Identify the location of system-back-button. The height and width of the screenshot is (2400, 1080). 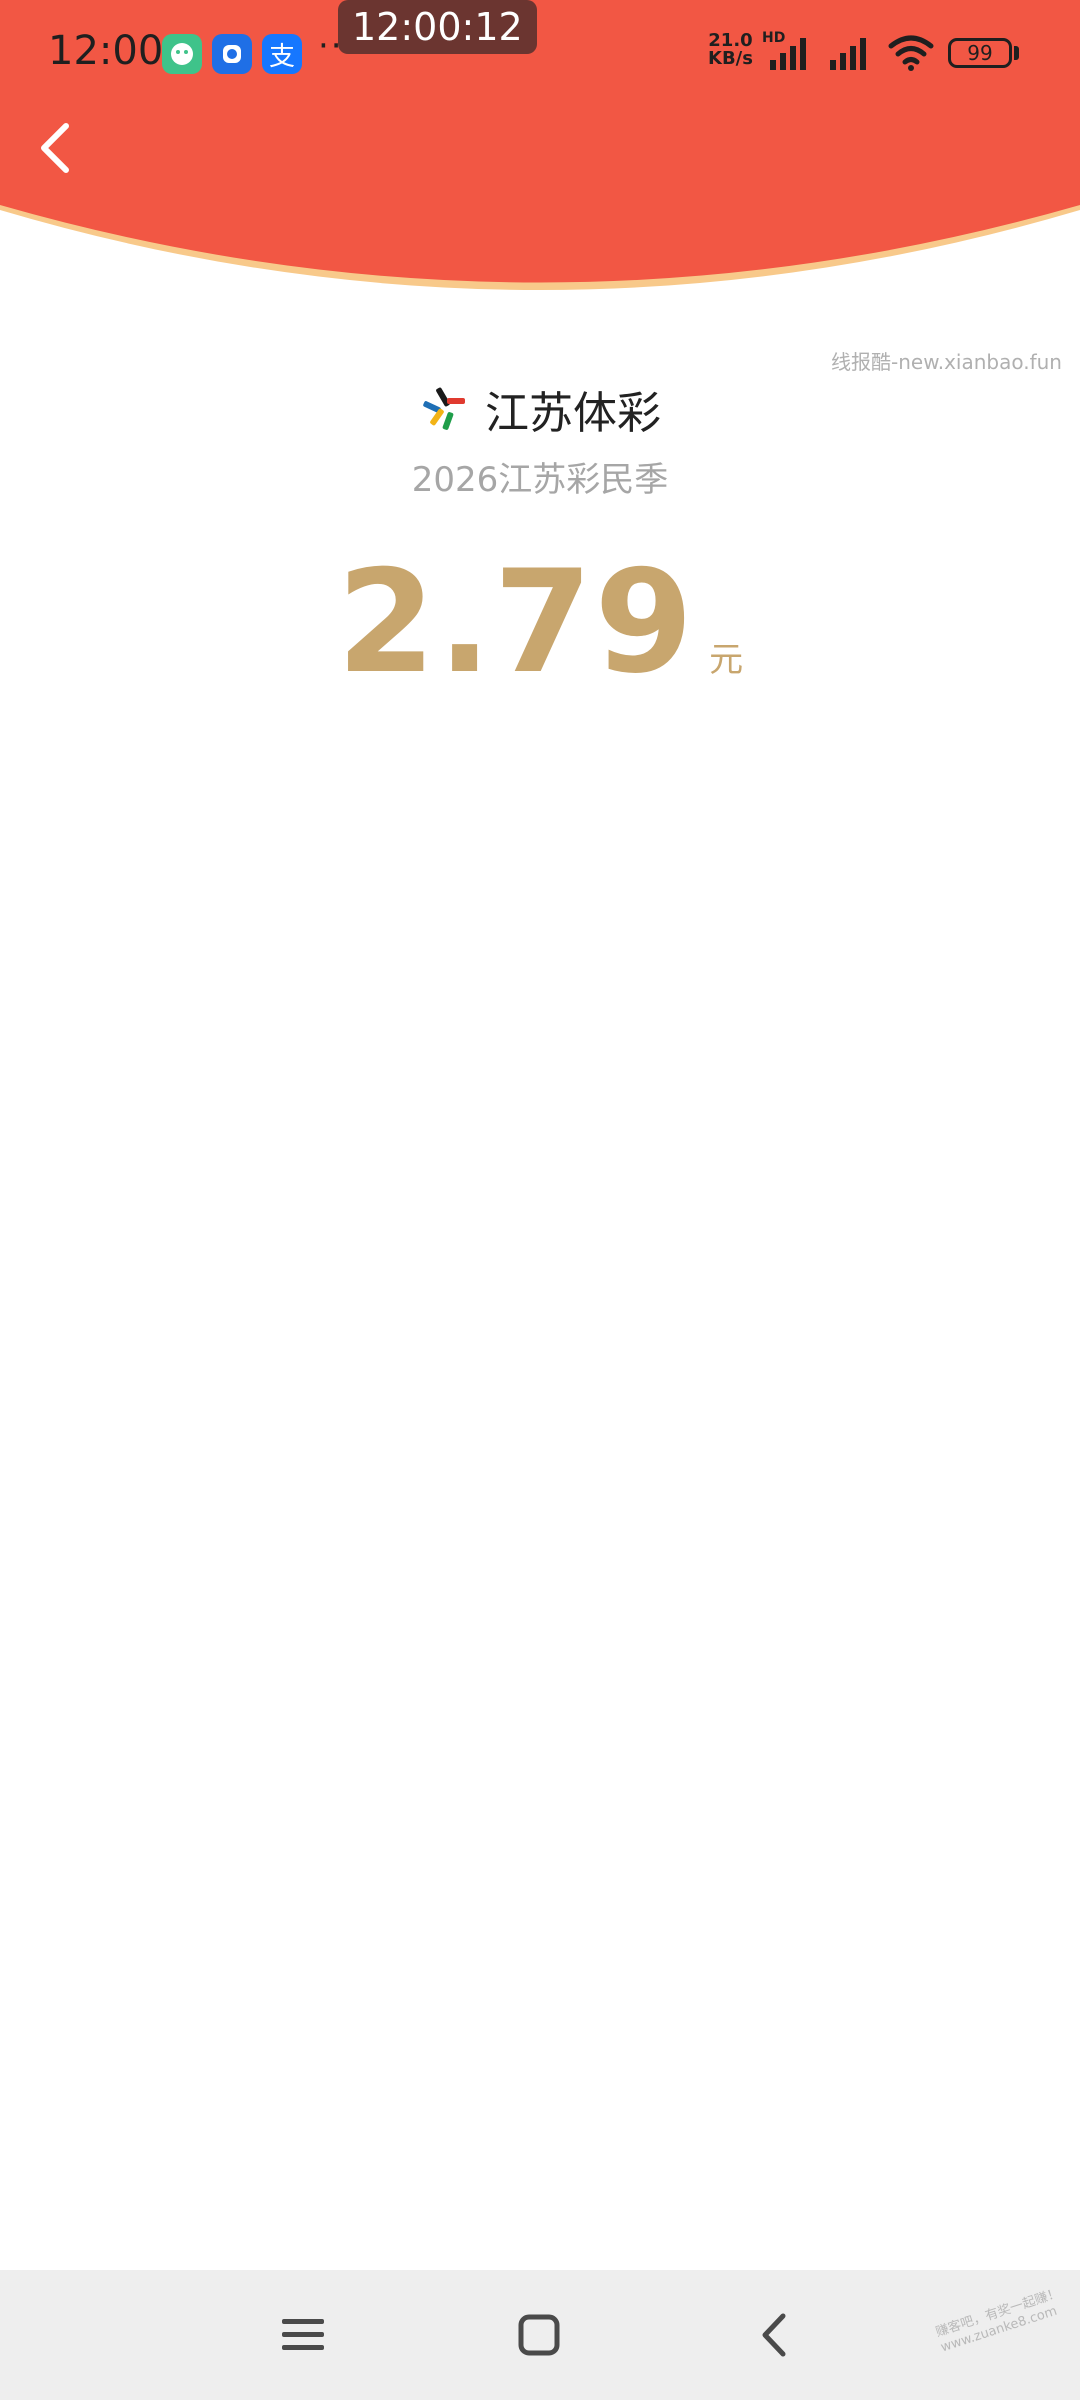
(775, 2335).